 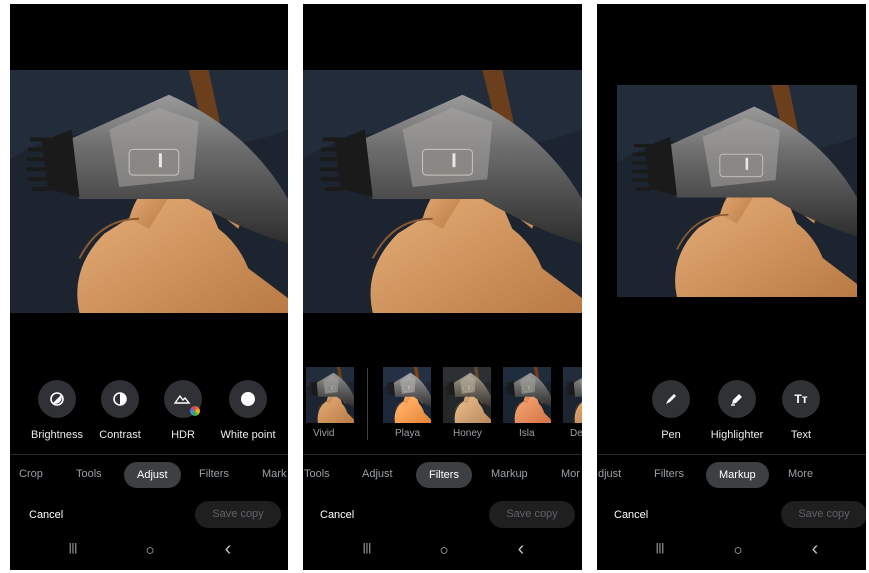 I want to click on text-icon-glyph: Tт, so click(x=801, y=399).